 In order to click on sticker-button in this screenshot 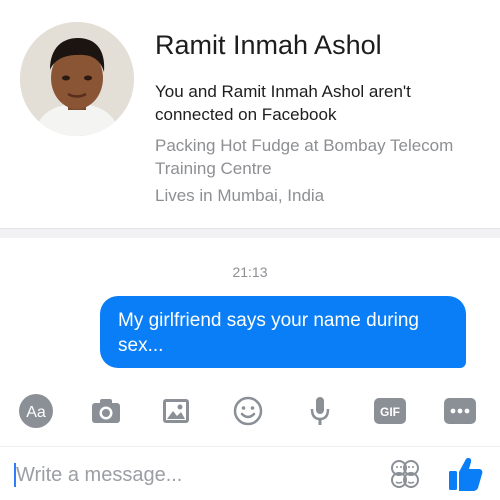, I will do `click(405, 474)`.